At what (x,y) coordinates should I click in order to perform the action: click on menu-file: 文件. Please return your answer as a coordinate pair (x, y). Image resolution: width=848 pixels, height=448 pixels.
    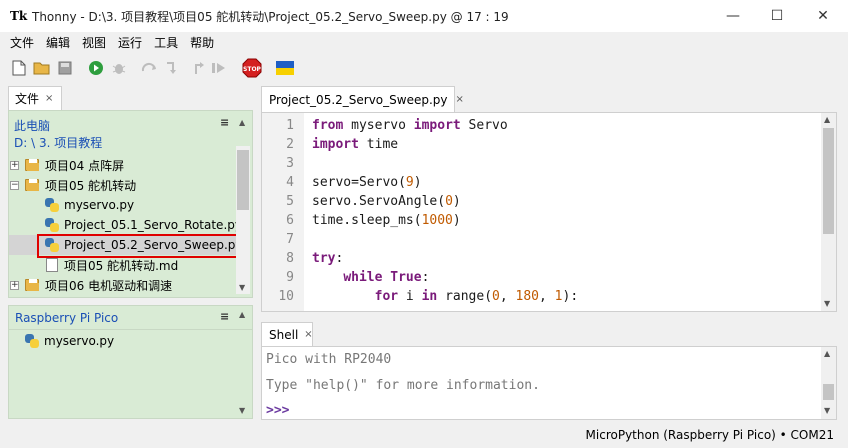
    Looking at the image, I should click on (22, 42).